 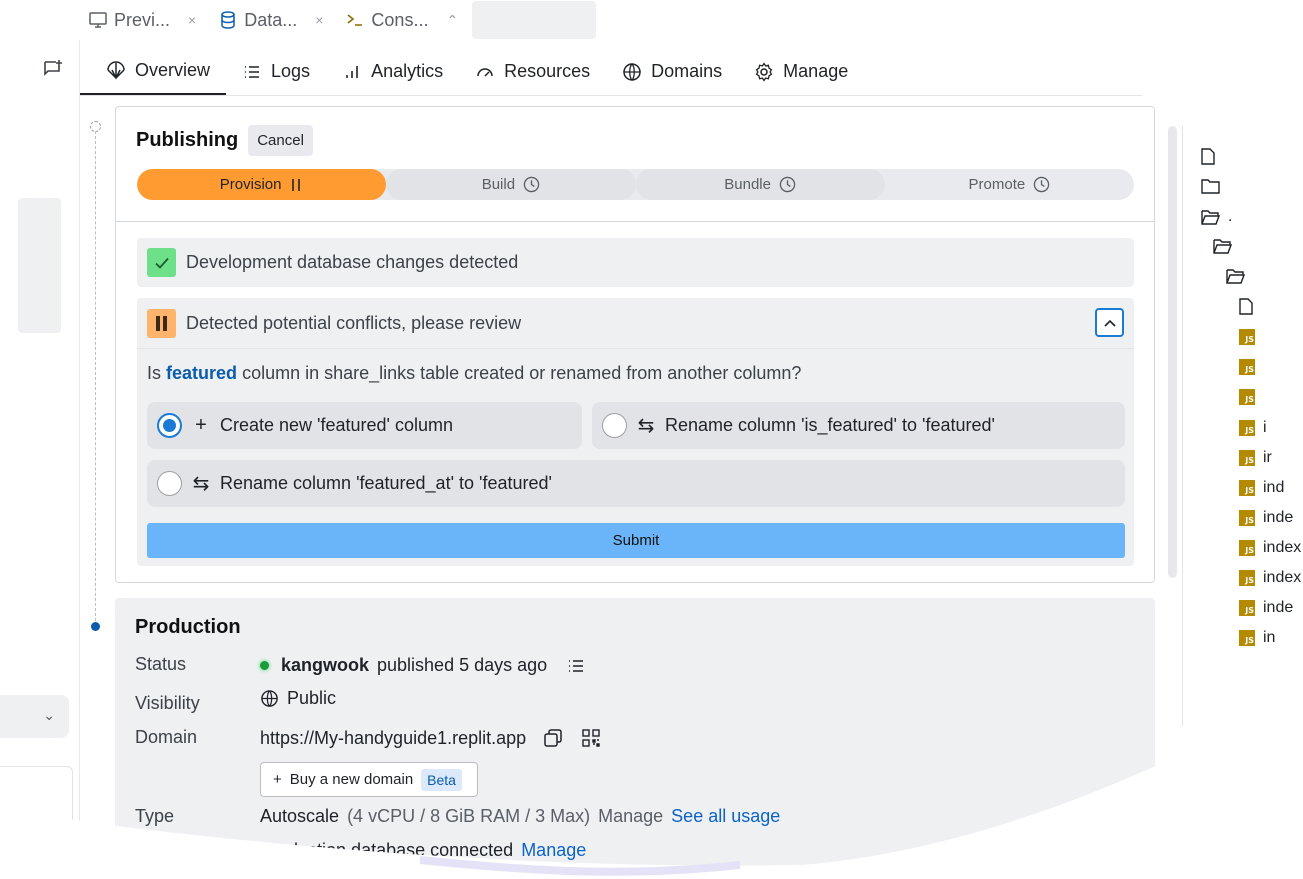 I want to click on gear-icon, so click(x=764, y=71).